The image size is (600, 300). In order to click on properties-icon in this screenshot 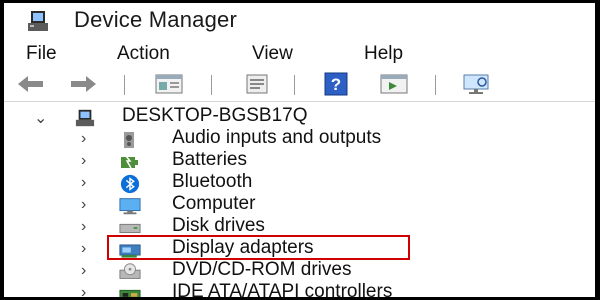, I will do `click(169, 84)`.